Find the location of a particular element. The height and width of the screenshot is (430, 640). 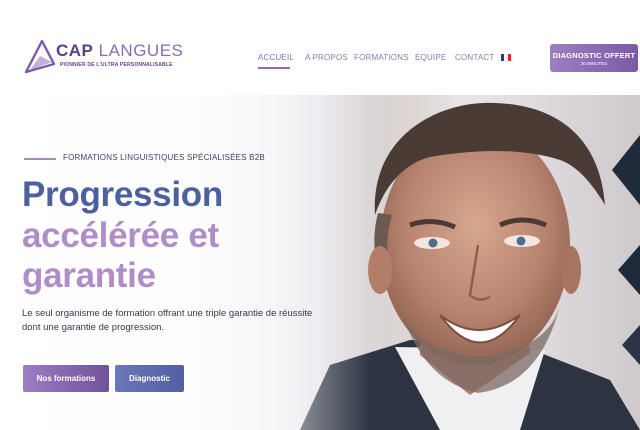

diagnostic-button: Diagnostic is located at coordinates (149, 378).